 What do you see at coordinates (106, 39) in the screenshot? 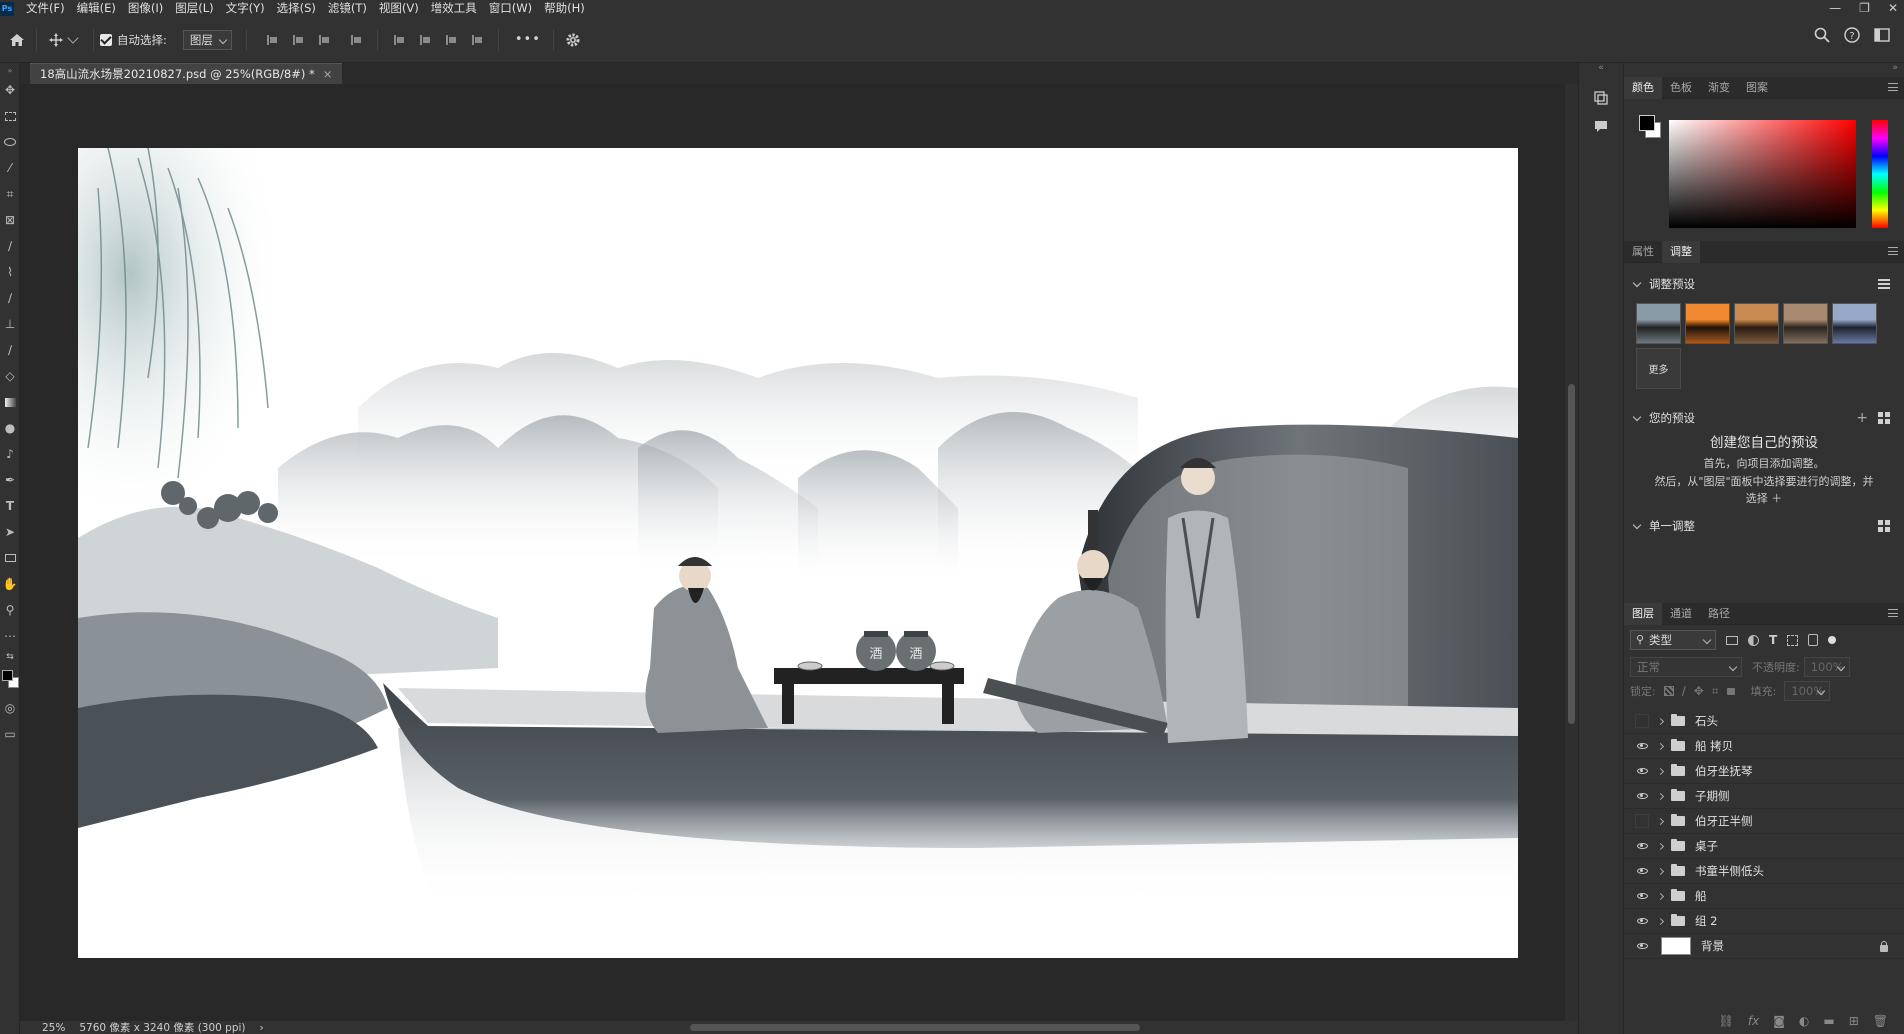
I see `auto-select-checkbox` at bounding box center [106, 39].